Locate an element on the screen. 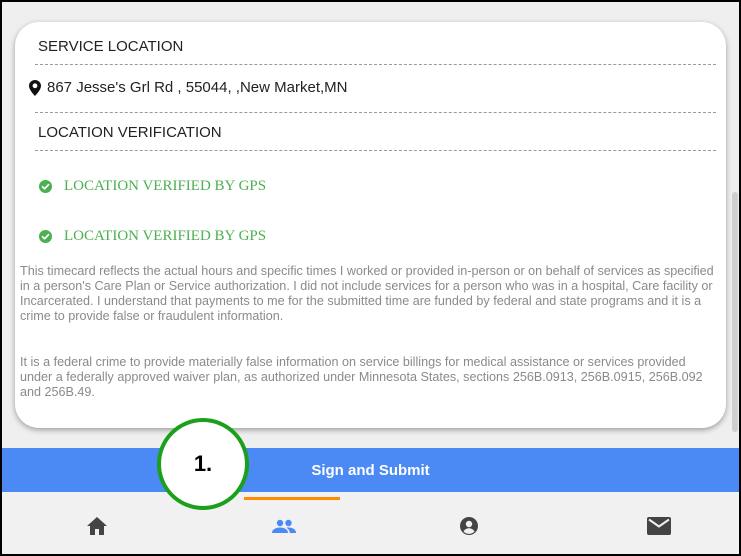 The height and width of the screenshot is (556, 741). nav-home is located at coordinates (97, 526).